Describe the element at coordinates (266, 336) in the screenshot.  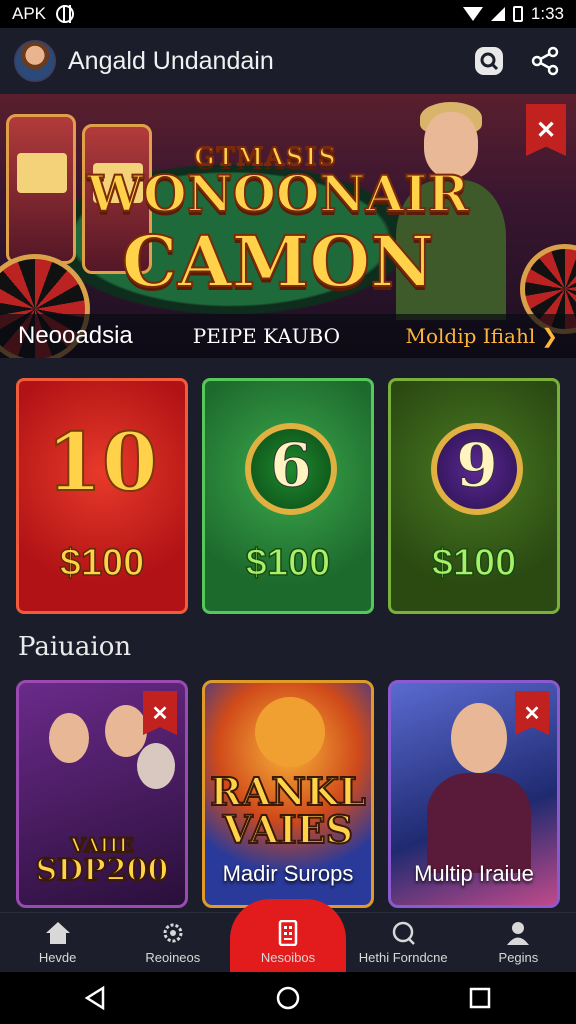
I see `hero-caption-middle: PEIPE KAUBO` at that location.